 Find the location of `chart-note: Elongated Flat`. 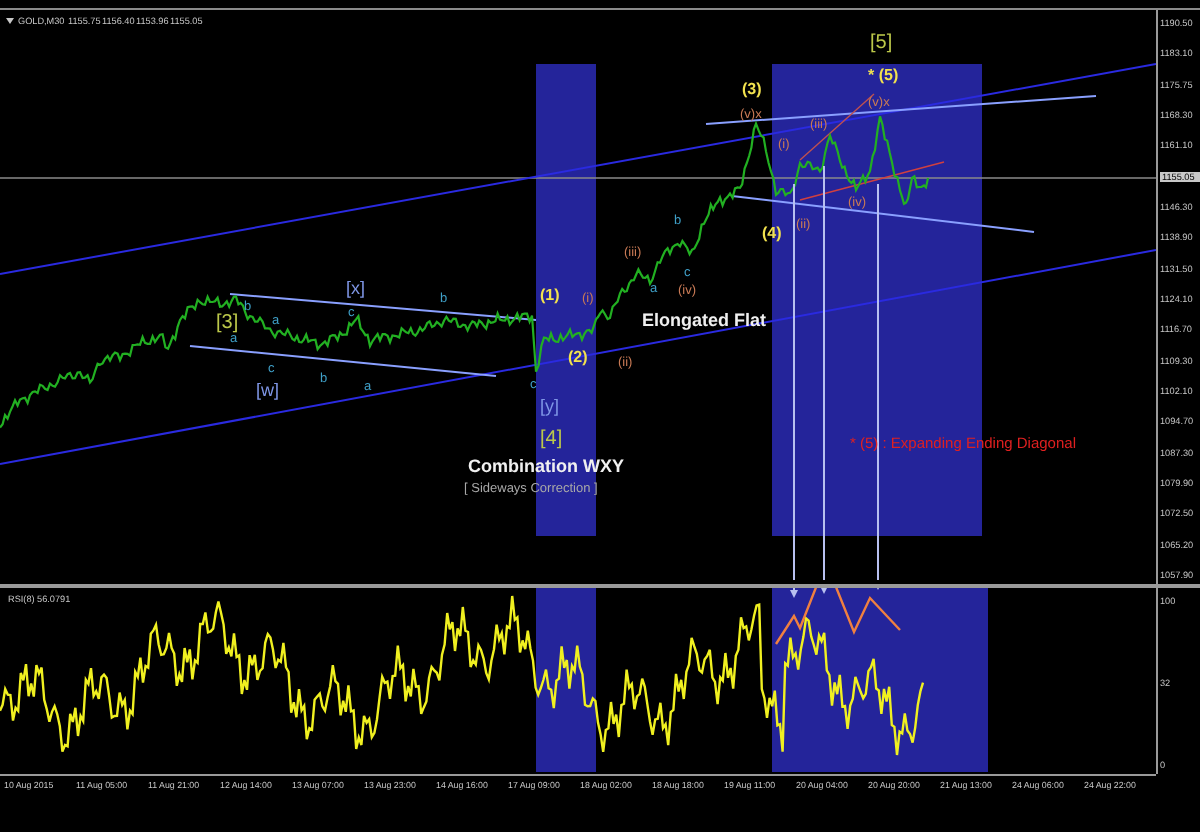

chart-note: Elongated Flat is located at coordinates (704, 320).